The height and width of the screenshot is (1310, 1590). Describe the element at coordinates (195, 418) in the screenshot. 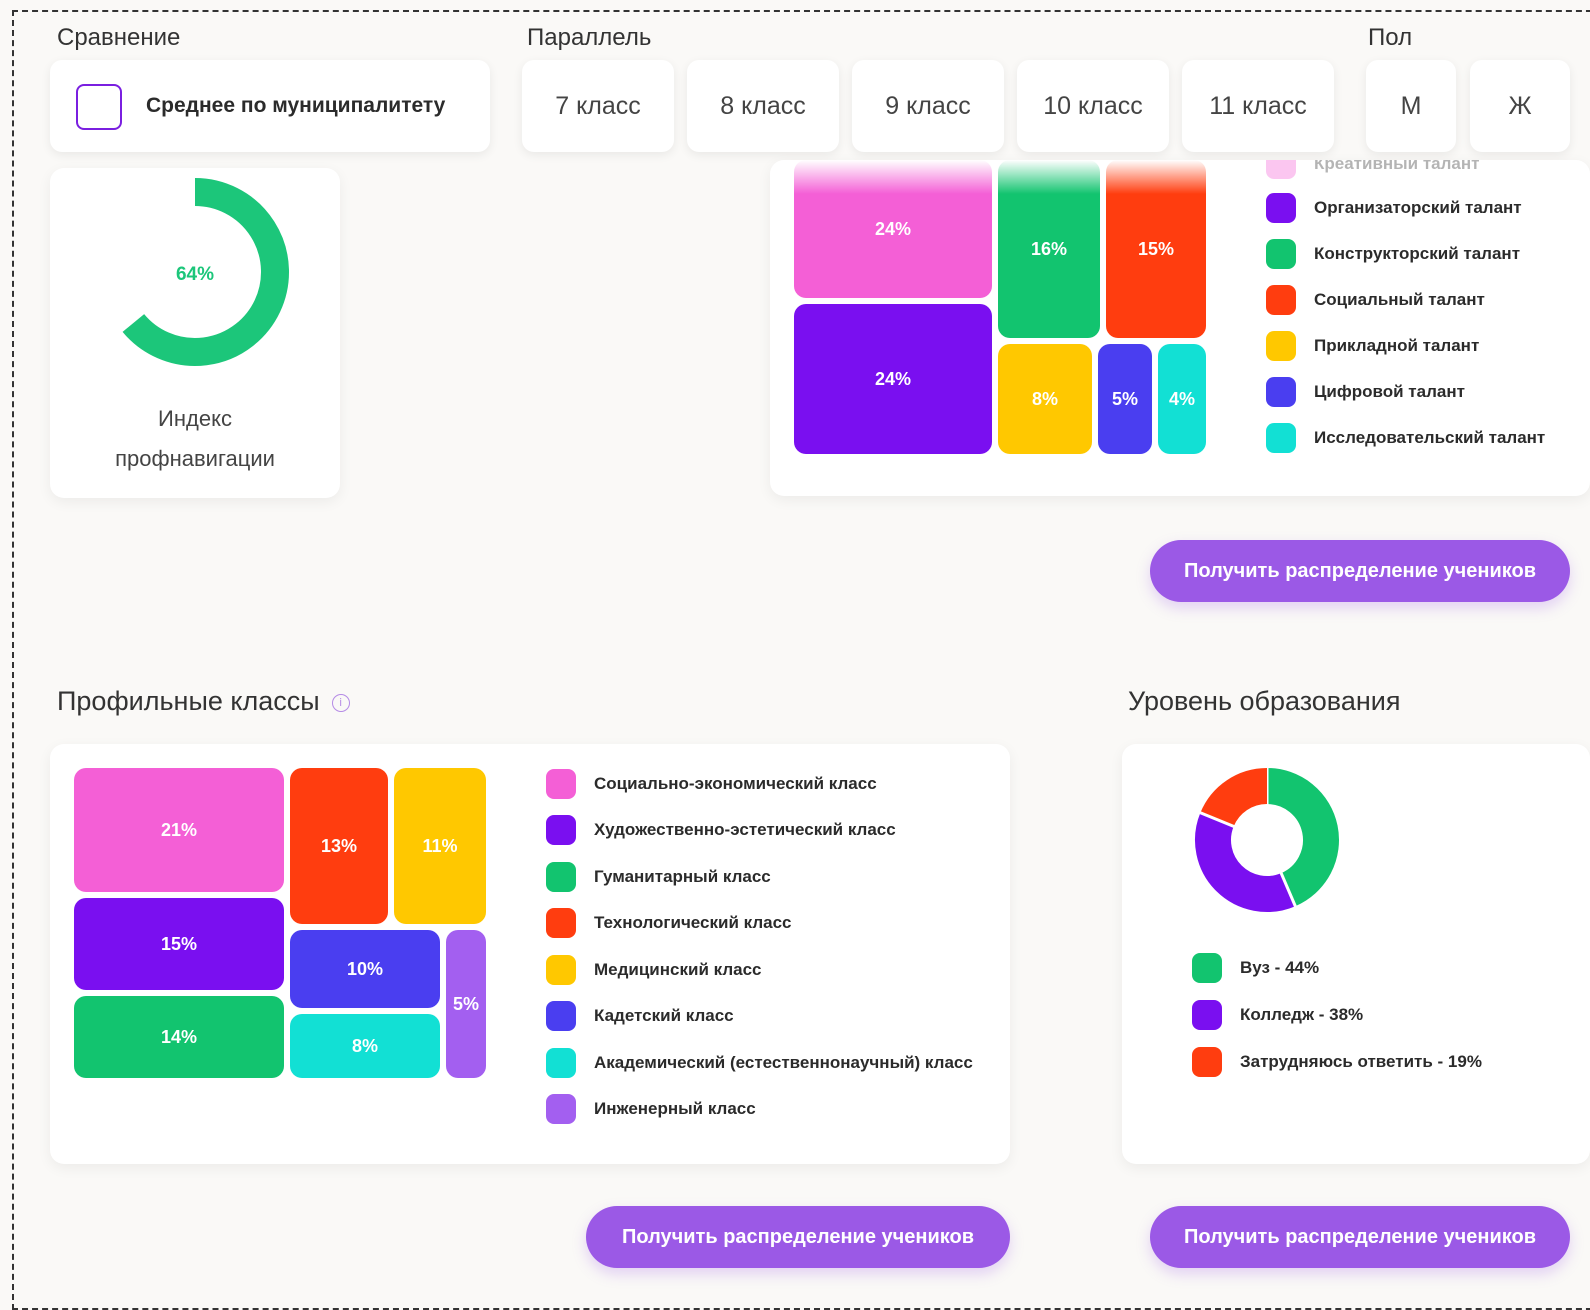

I see `index-caption-line1: Индекс` at that location.